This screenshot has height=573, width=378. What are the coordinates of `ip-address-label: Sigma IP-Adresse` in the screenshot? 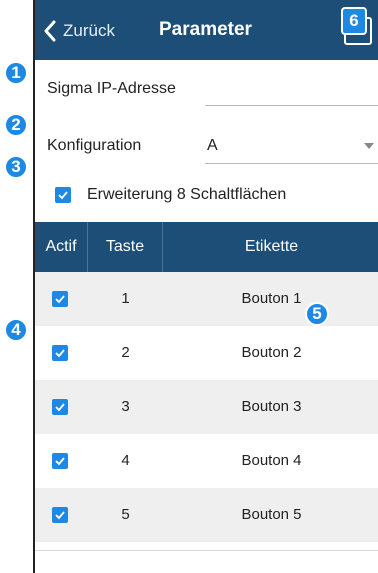 It's located at (111, 88).